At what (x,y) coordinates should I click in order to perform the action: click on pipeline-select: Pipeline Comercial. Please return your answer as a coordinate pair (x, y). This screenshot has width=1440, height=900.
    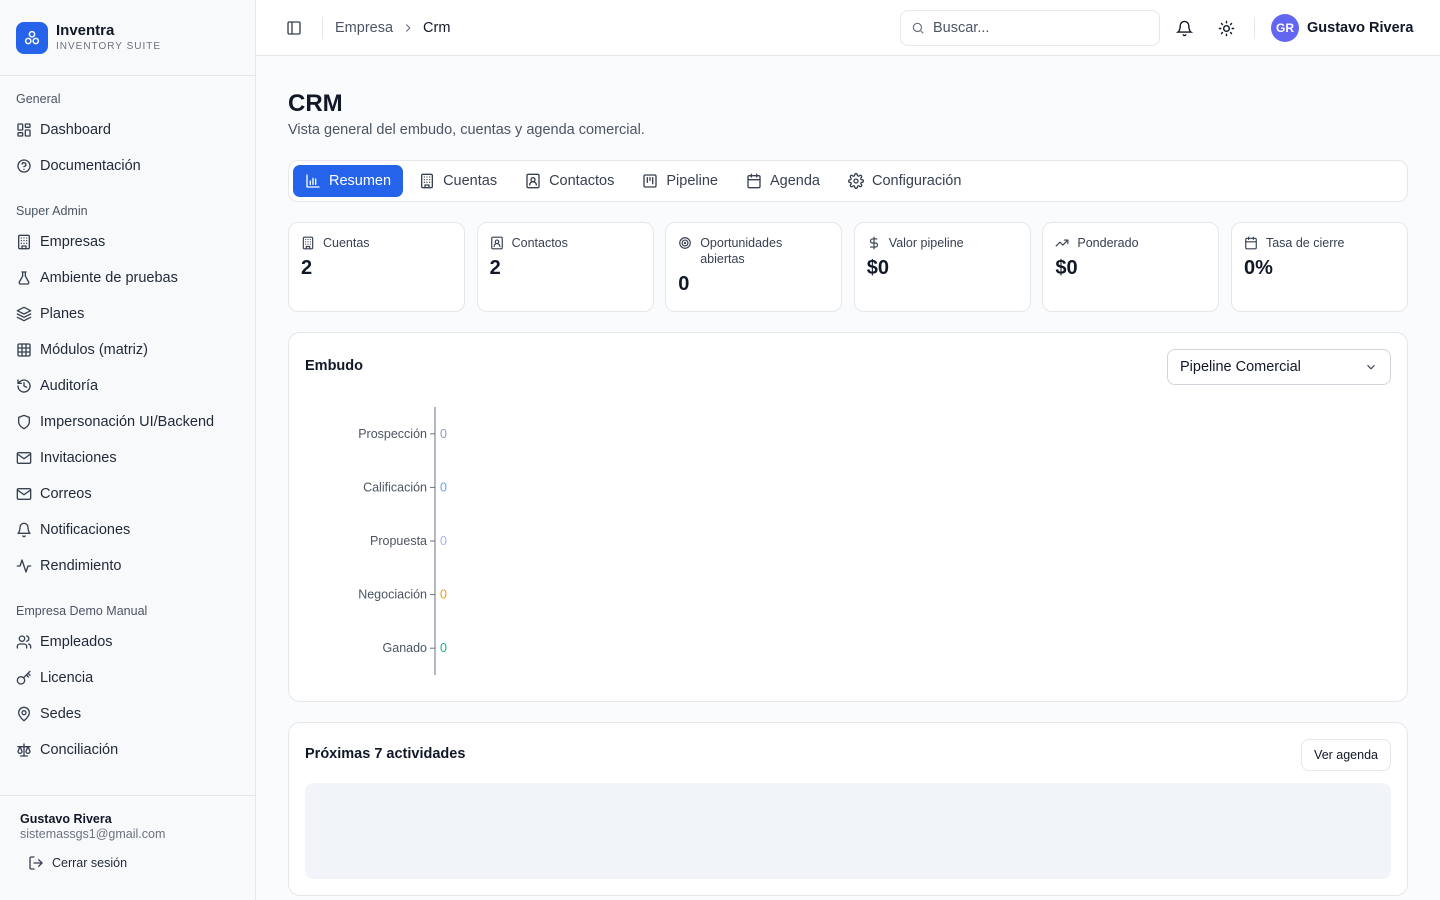
    Looking at the image, I should click on (1279, 367).